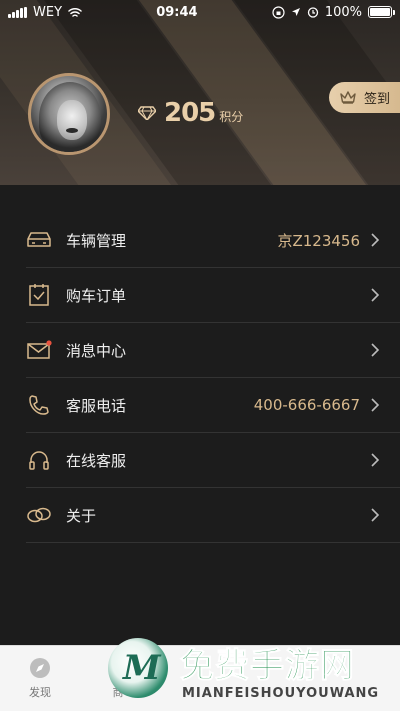 This screenshot has height=711, width=400. Describe the element at coordinates (96, 350) in the screenshot. I see `menu-label: 消息中心` at that location.